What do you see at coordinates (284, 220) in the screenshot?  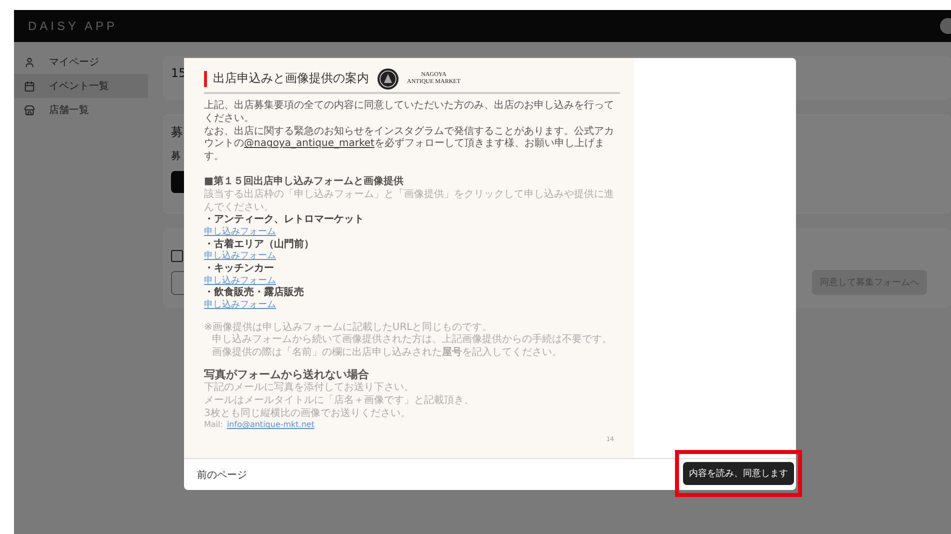 I see `category-name: ・アンティーク、レトロマーケット` at bounding box center [284, 220].